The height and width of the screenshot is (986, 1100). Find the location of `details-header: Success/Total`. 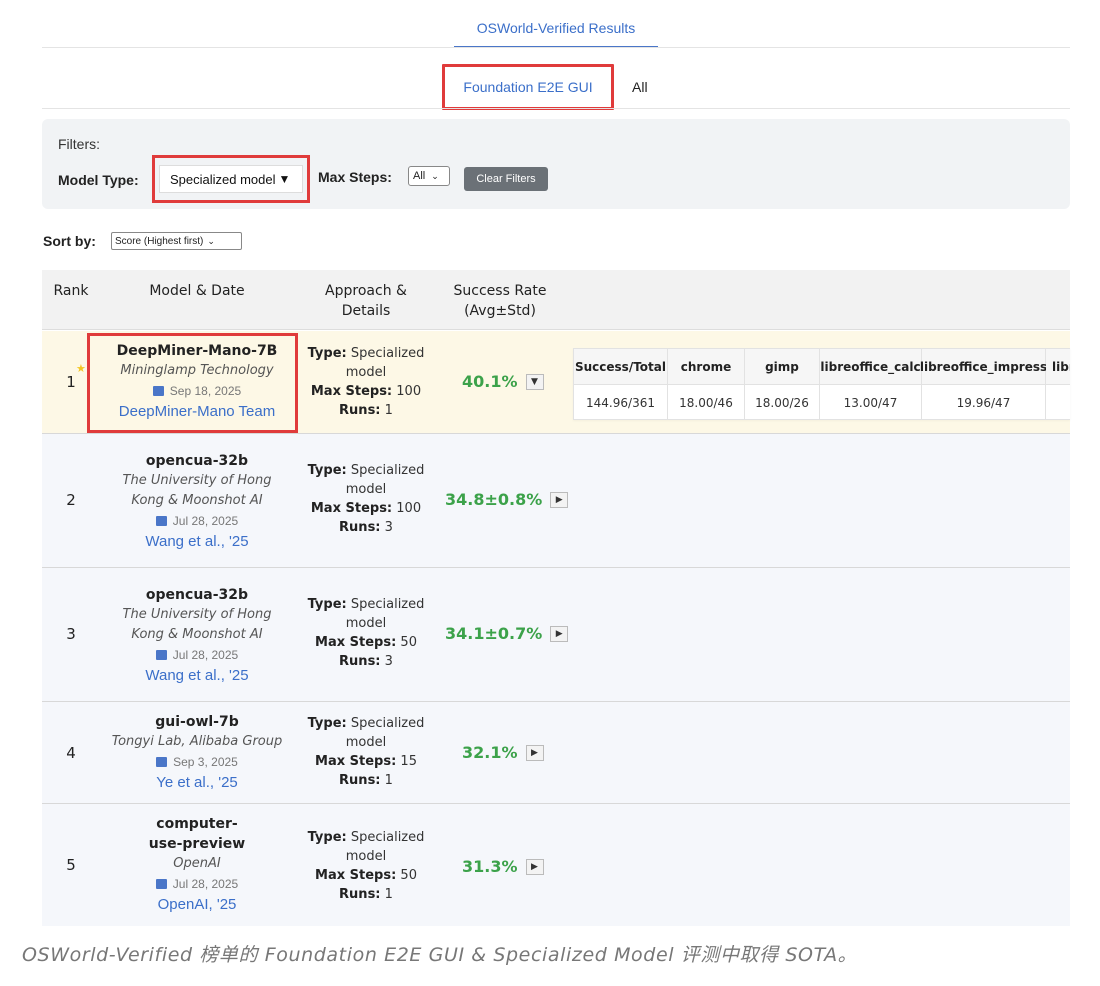

details-header: Success/Total is located at coordinates (620, 367).